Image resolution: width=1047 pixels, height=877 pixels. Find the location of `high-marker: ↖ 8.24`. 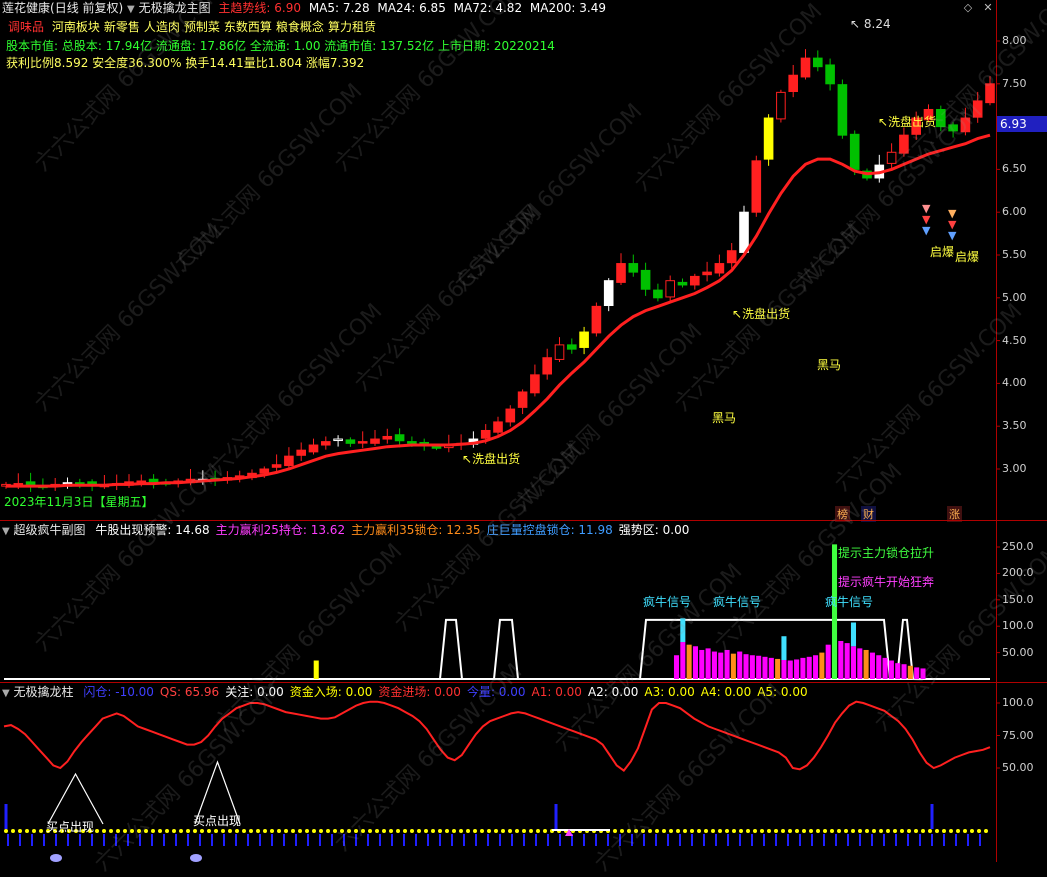

high-marker: ↖ 8.24 is located at coordinates (870, 24).